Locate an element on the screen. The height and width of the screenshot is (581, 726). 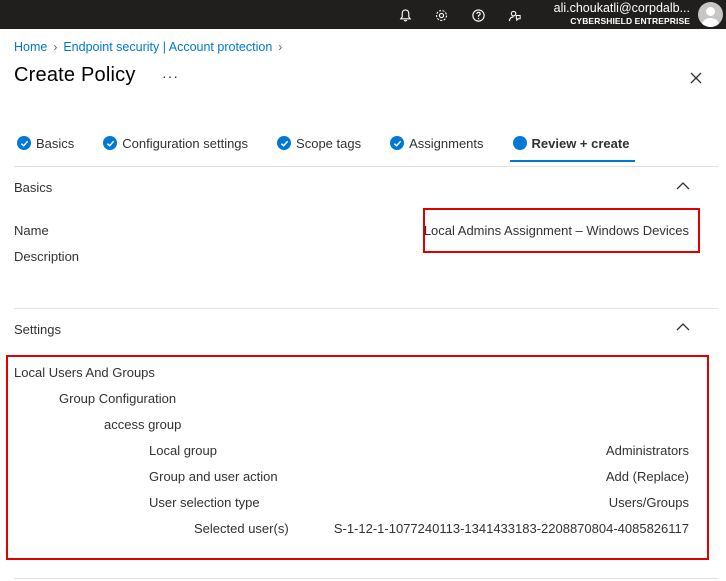
user-selection-type-label: User selection type is located at coordinates (204, 502).